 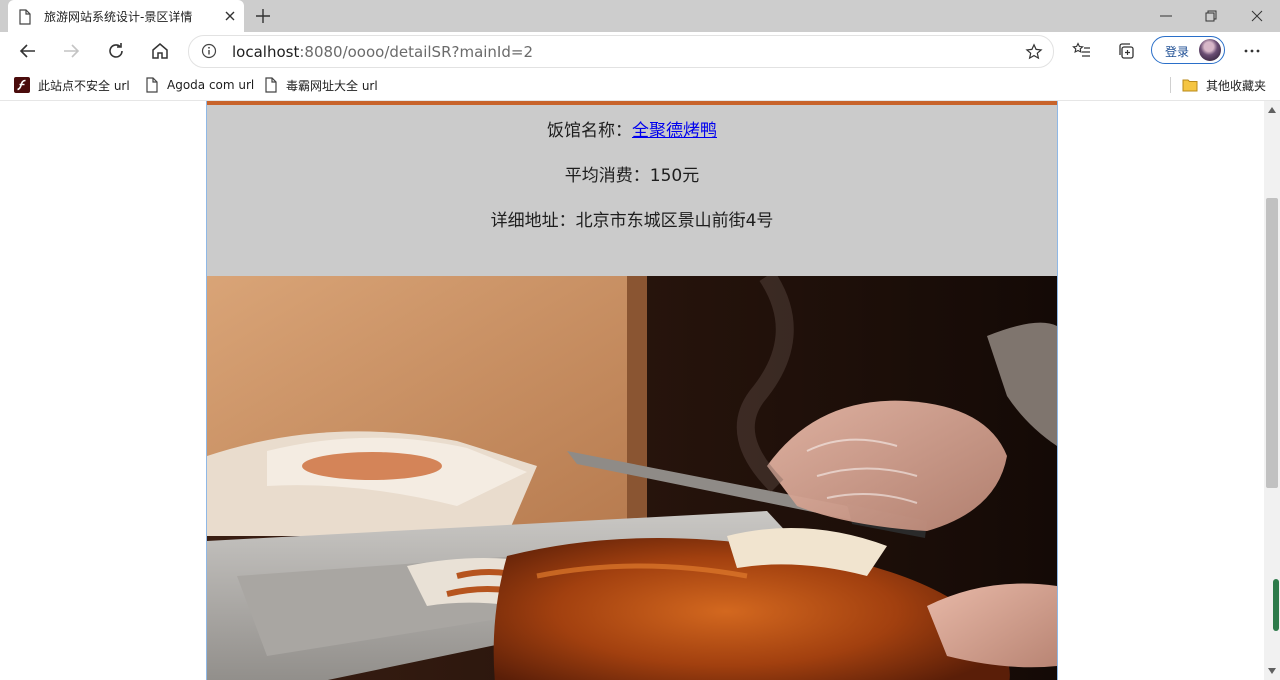 What do you see at coordinates (1190, 85) in the screenshot?
I see `folder-icon` at bounding box center [1190, 85].